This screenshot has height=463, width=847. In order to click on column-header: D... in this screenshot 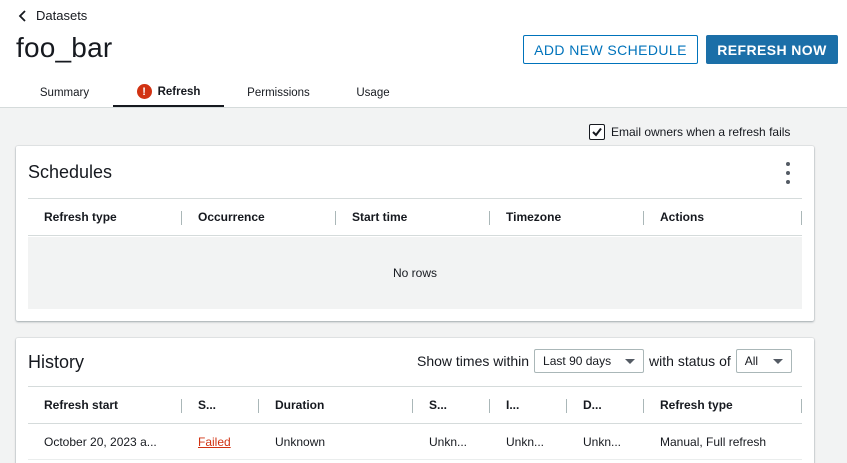, I will do `click(605, 405)`.